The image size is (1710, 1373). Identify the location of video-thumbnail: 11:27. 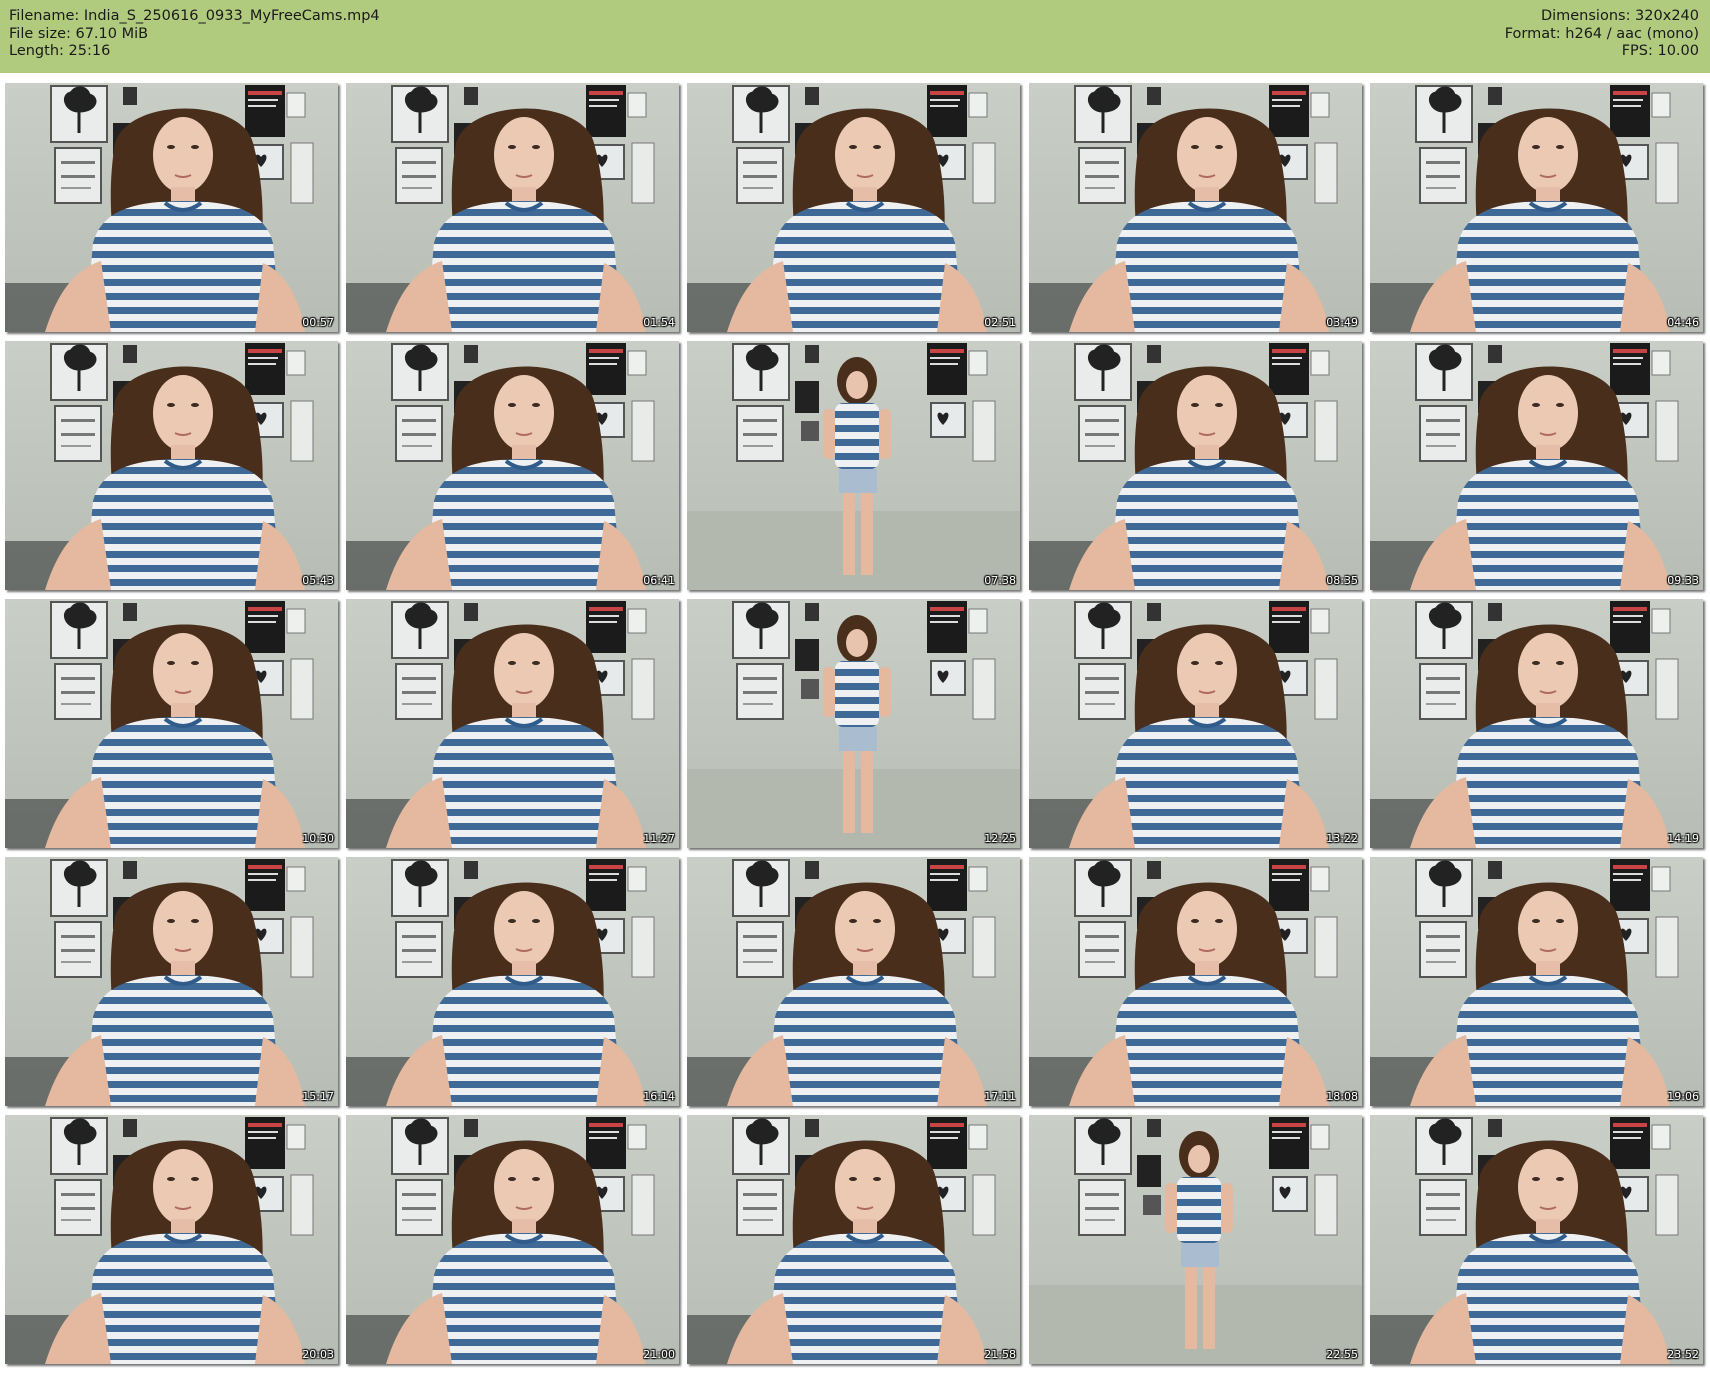
(512, 723).